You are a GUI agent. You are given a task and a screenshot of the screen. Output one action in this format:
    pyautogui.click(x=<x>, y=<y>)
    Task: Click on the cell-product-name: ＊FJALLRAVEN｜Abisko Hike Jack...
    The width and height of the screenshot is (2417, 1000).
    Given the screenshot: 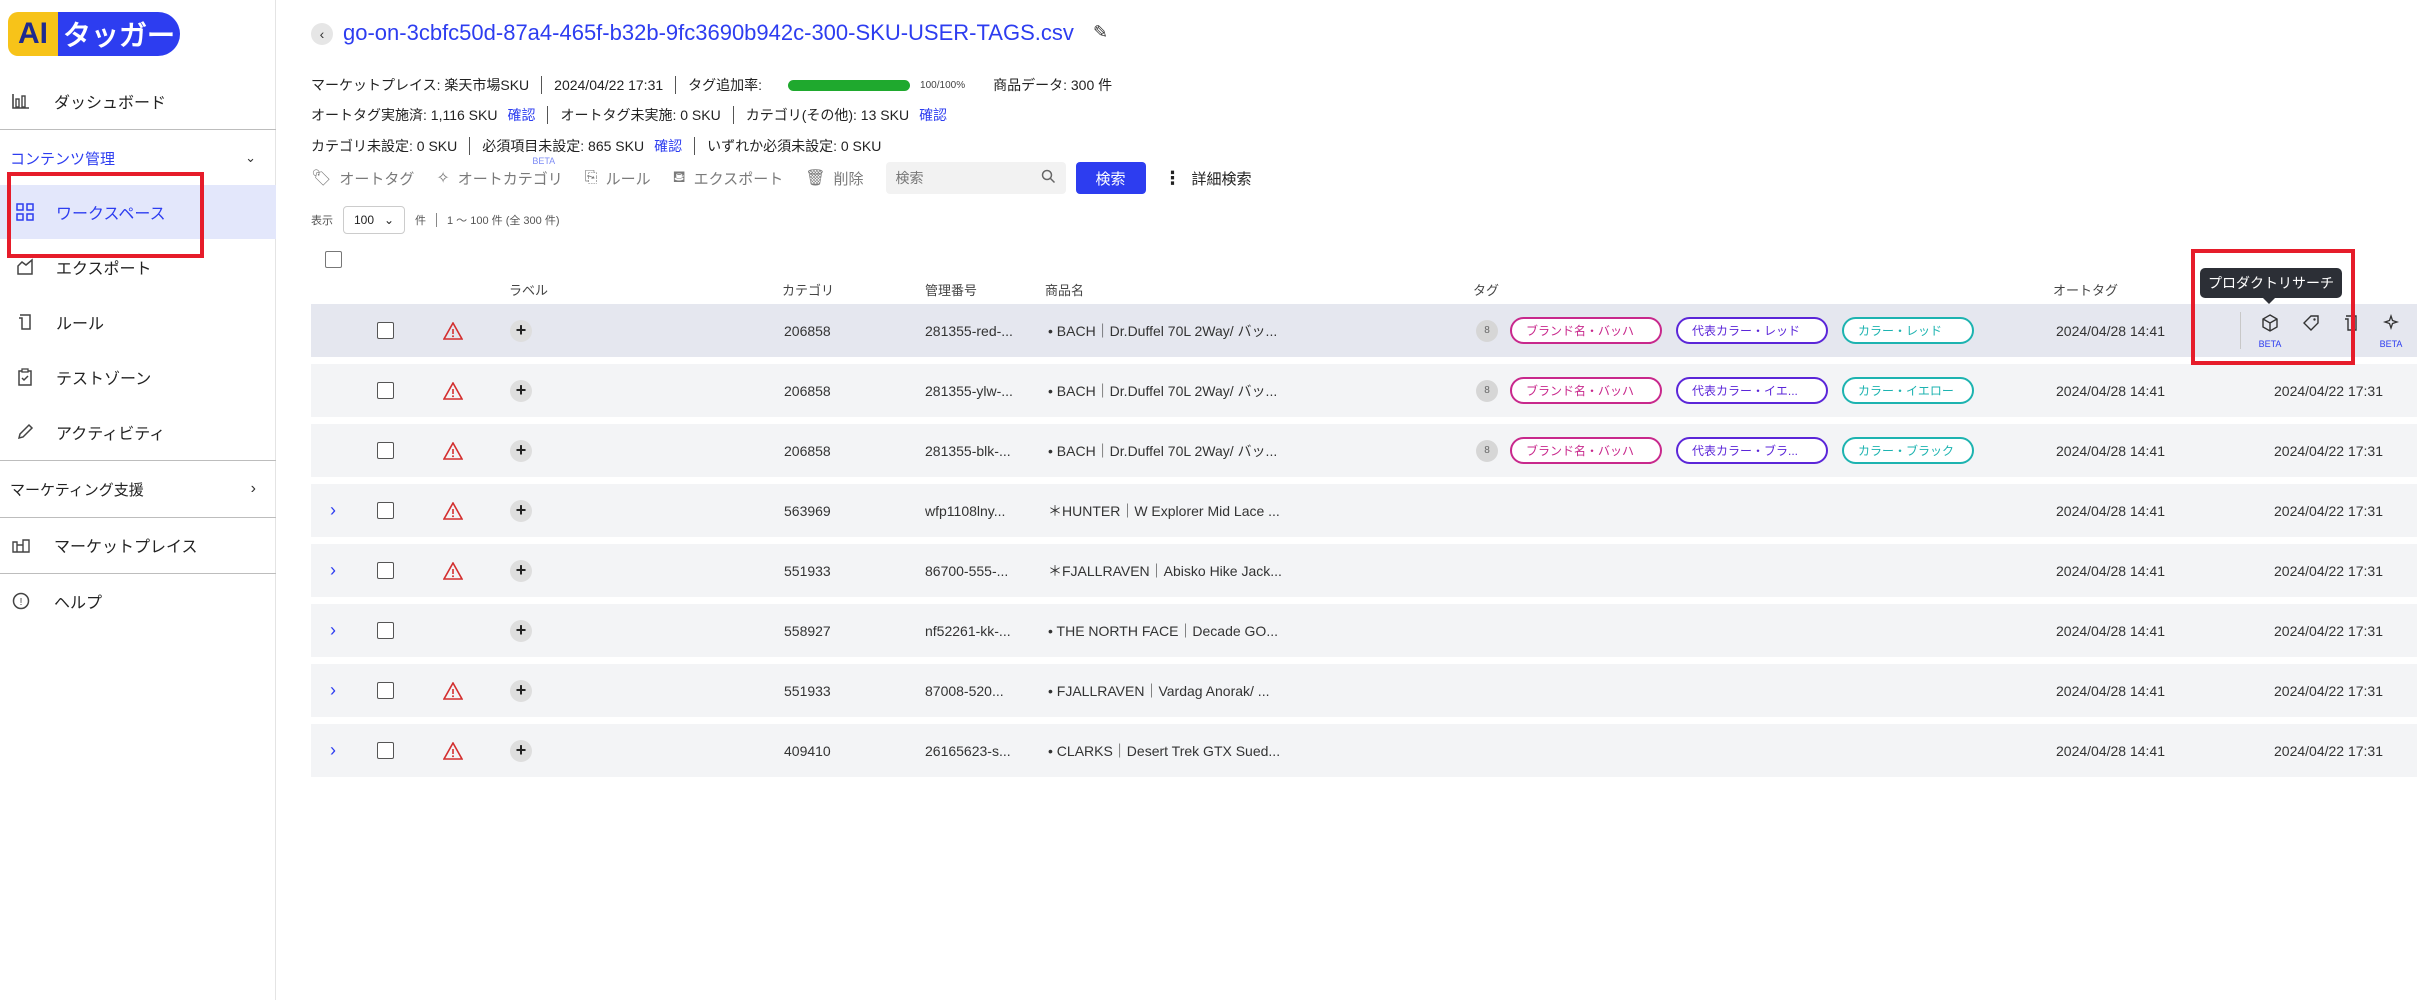 What is the action you would take?
    pyautogui.click(x=1165, y=570)
    